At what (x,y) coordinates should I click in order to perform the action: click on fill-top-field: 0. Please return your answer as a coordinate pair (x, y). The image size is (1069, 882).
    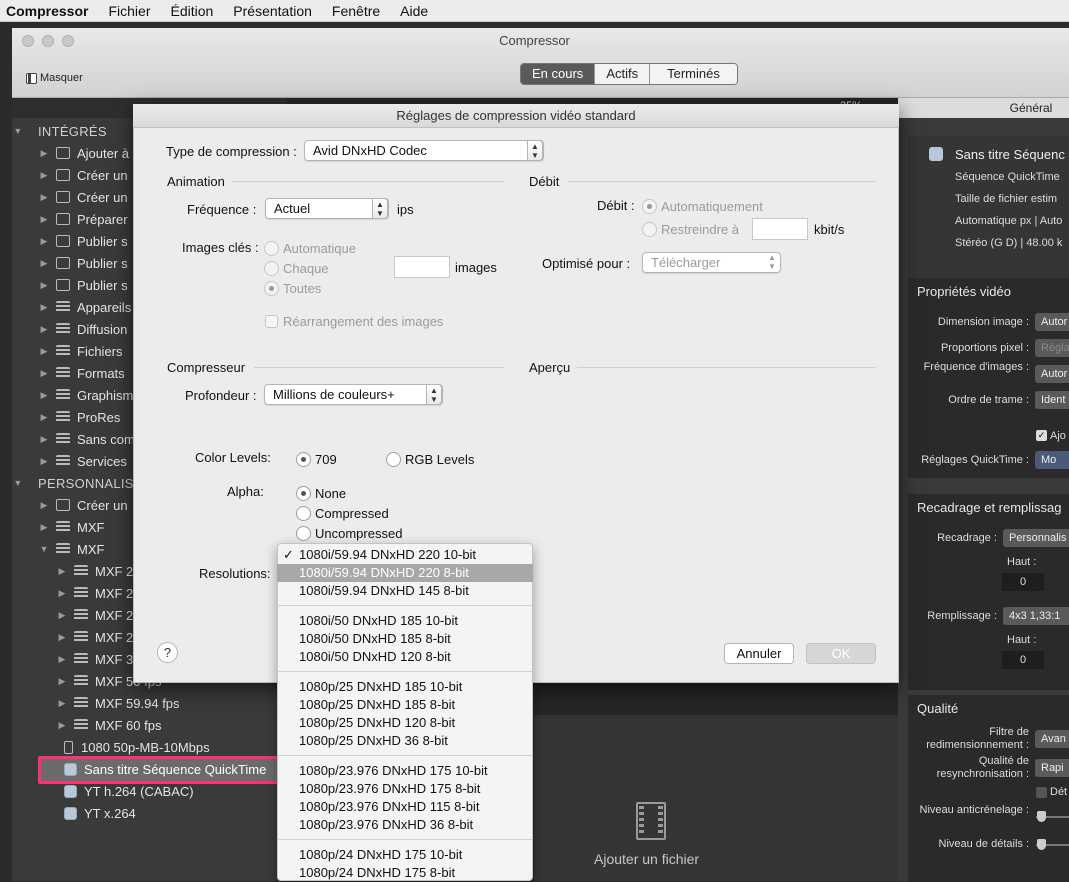
    Looking at the image, I should click on (1023, 660).